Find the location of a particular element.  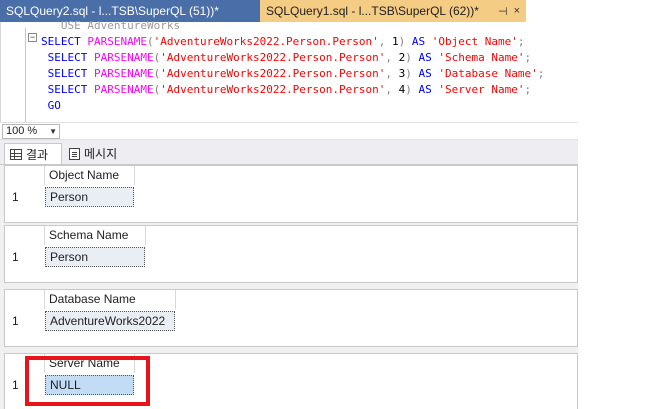

collapse-icon: − is located at coordinates (32, 37).